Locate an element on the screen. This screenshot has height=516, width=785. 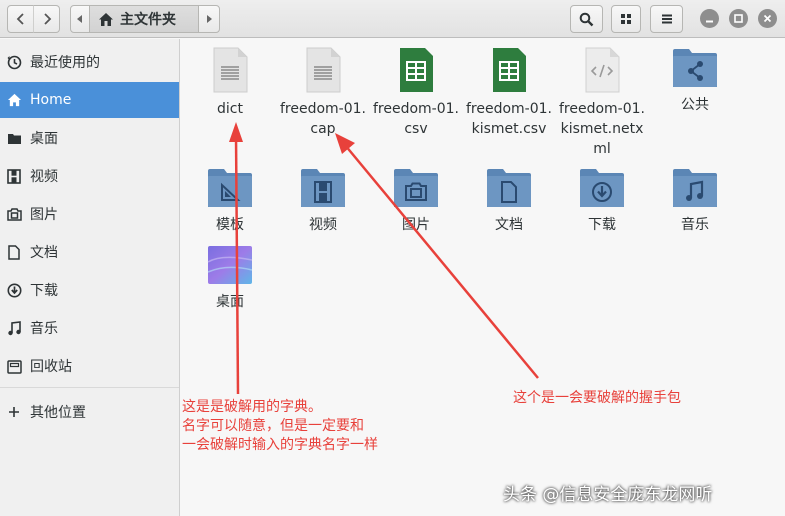
plus-icon is located at coordinates (14, 412).